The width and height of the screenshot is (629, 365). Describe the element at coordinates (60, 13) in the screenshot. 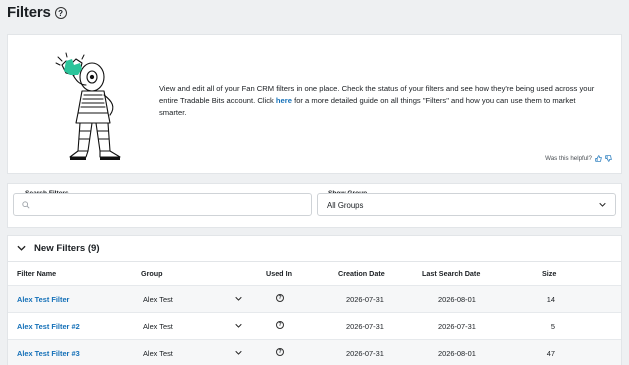

I see `help-icon: ?` at that location.